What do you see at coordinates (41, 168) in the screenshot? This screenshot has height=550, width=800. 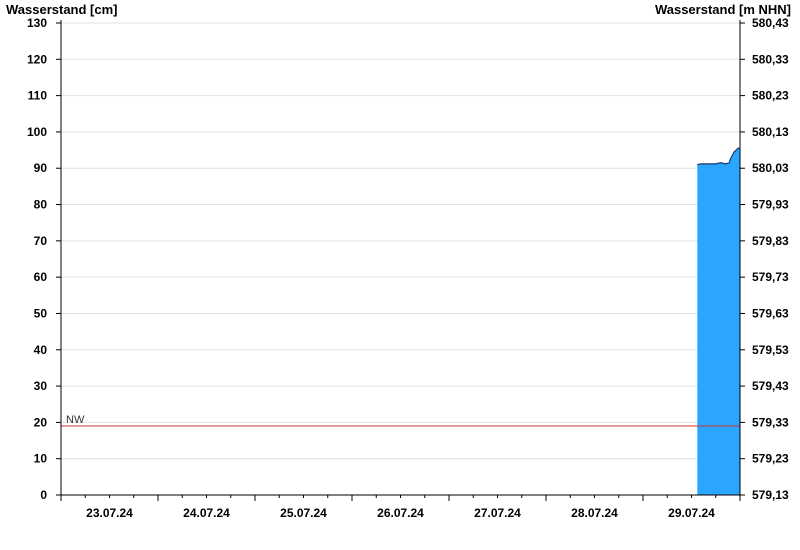 I see `left-tick-label: 90` at bounding box center [41, 168].